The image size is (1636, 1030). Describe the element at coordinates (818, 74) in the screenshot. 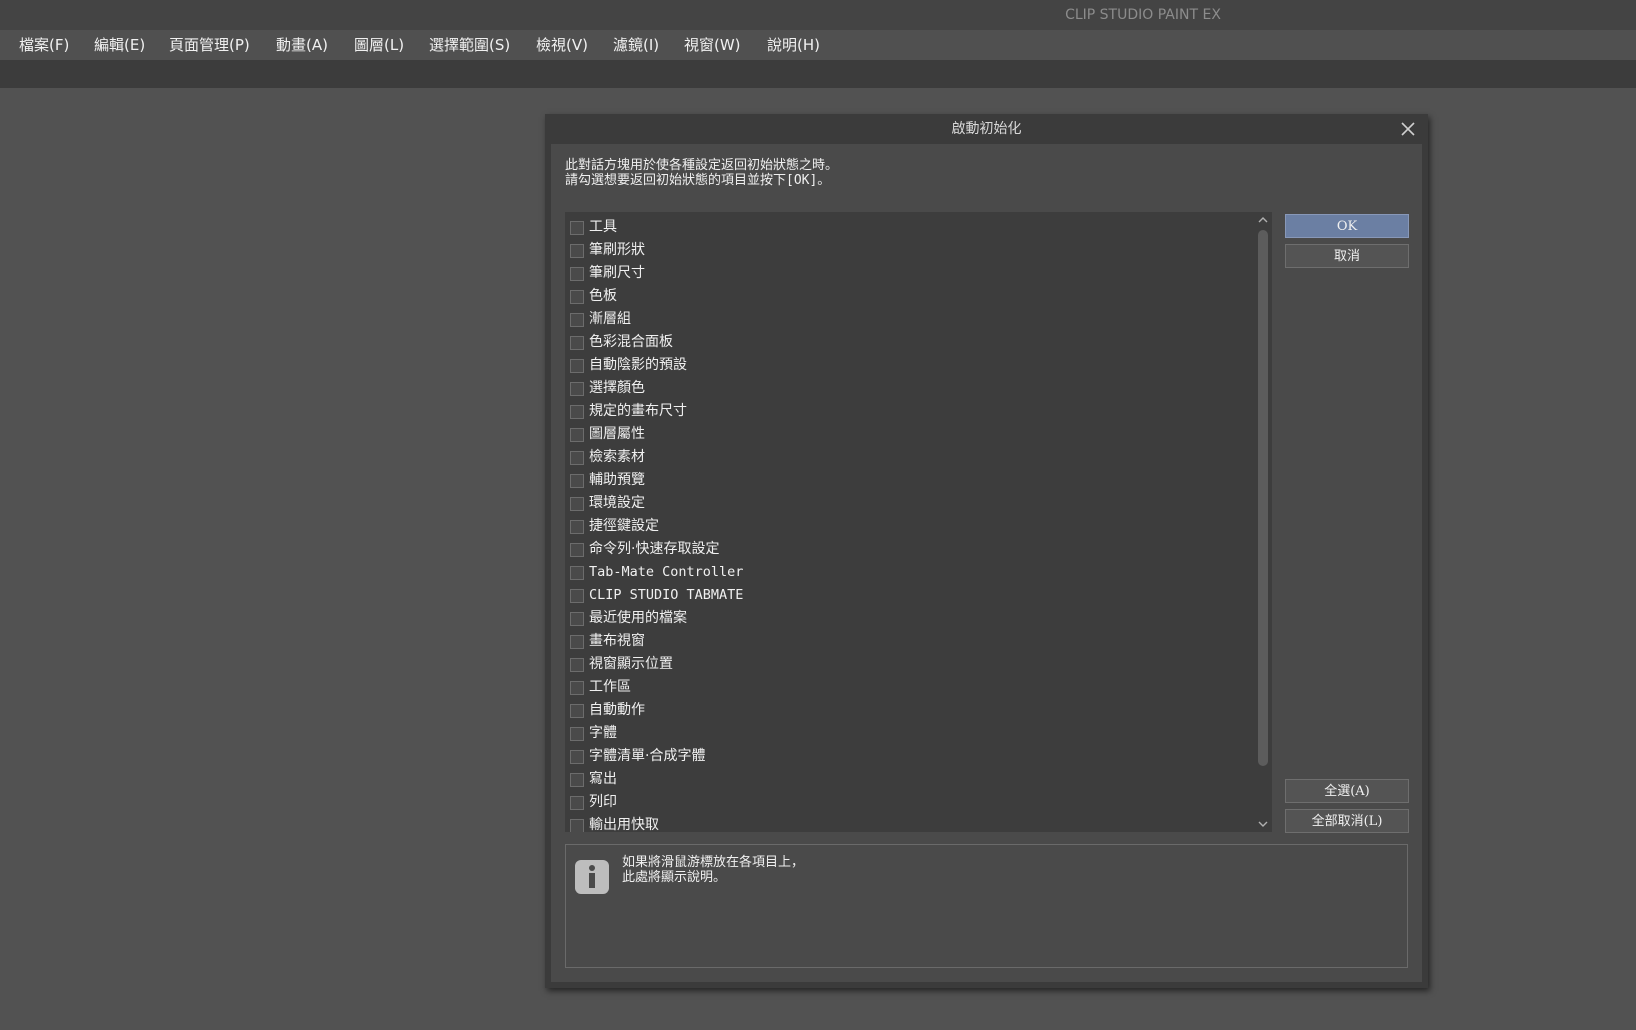

I see `command-bar` at that location.